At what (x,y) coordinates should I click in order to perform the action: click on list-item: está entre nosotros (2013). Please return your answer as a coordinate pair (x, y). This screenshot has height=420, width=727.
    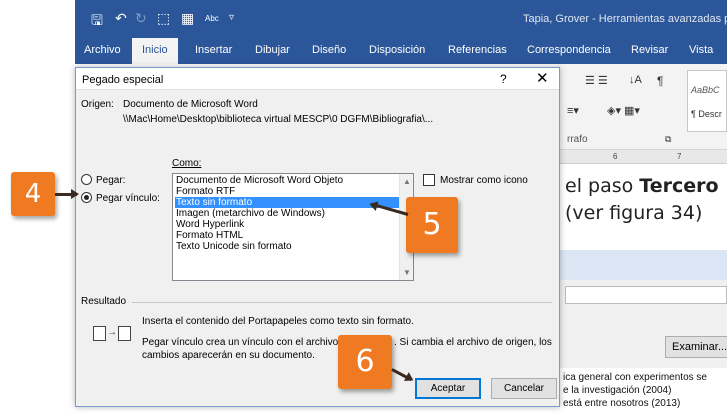
    Looking at the image, I should click on (621, 403).